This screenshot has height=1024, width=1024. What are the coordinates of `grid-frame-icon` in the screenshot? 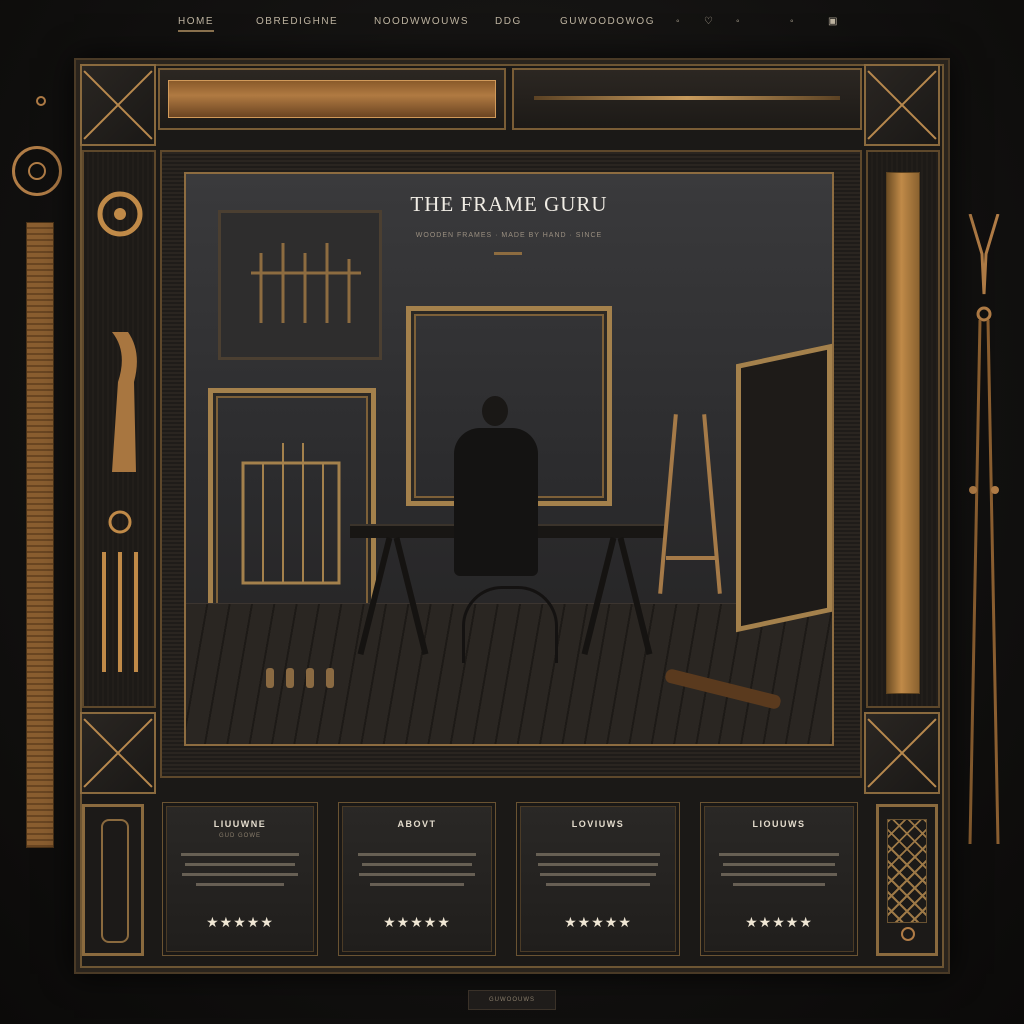 It's located at (291, 514).